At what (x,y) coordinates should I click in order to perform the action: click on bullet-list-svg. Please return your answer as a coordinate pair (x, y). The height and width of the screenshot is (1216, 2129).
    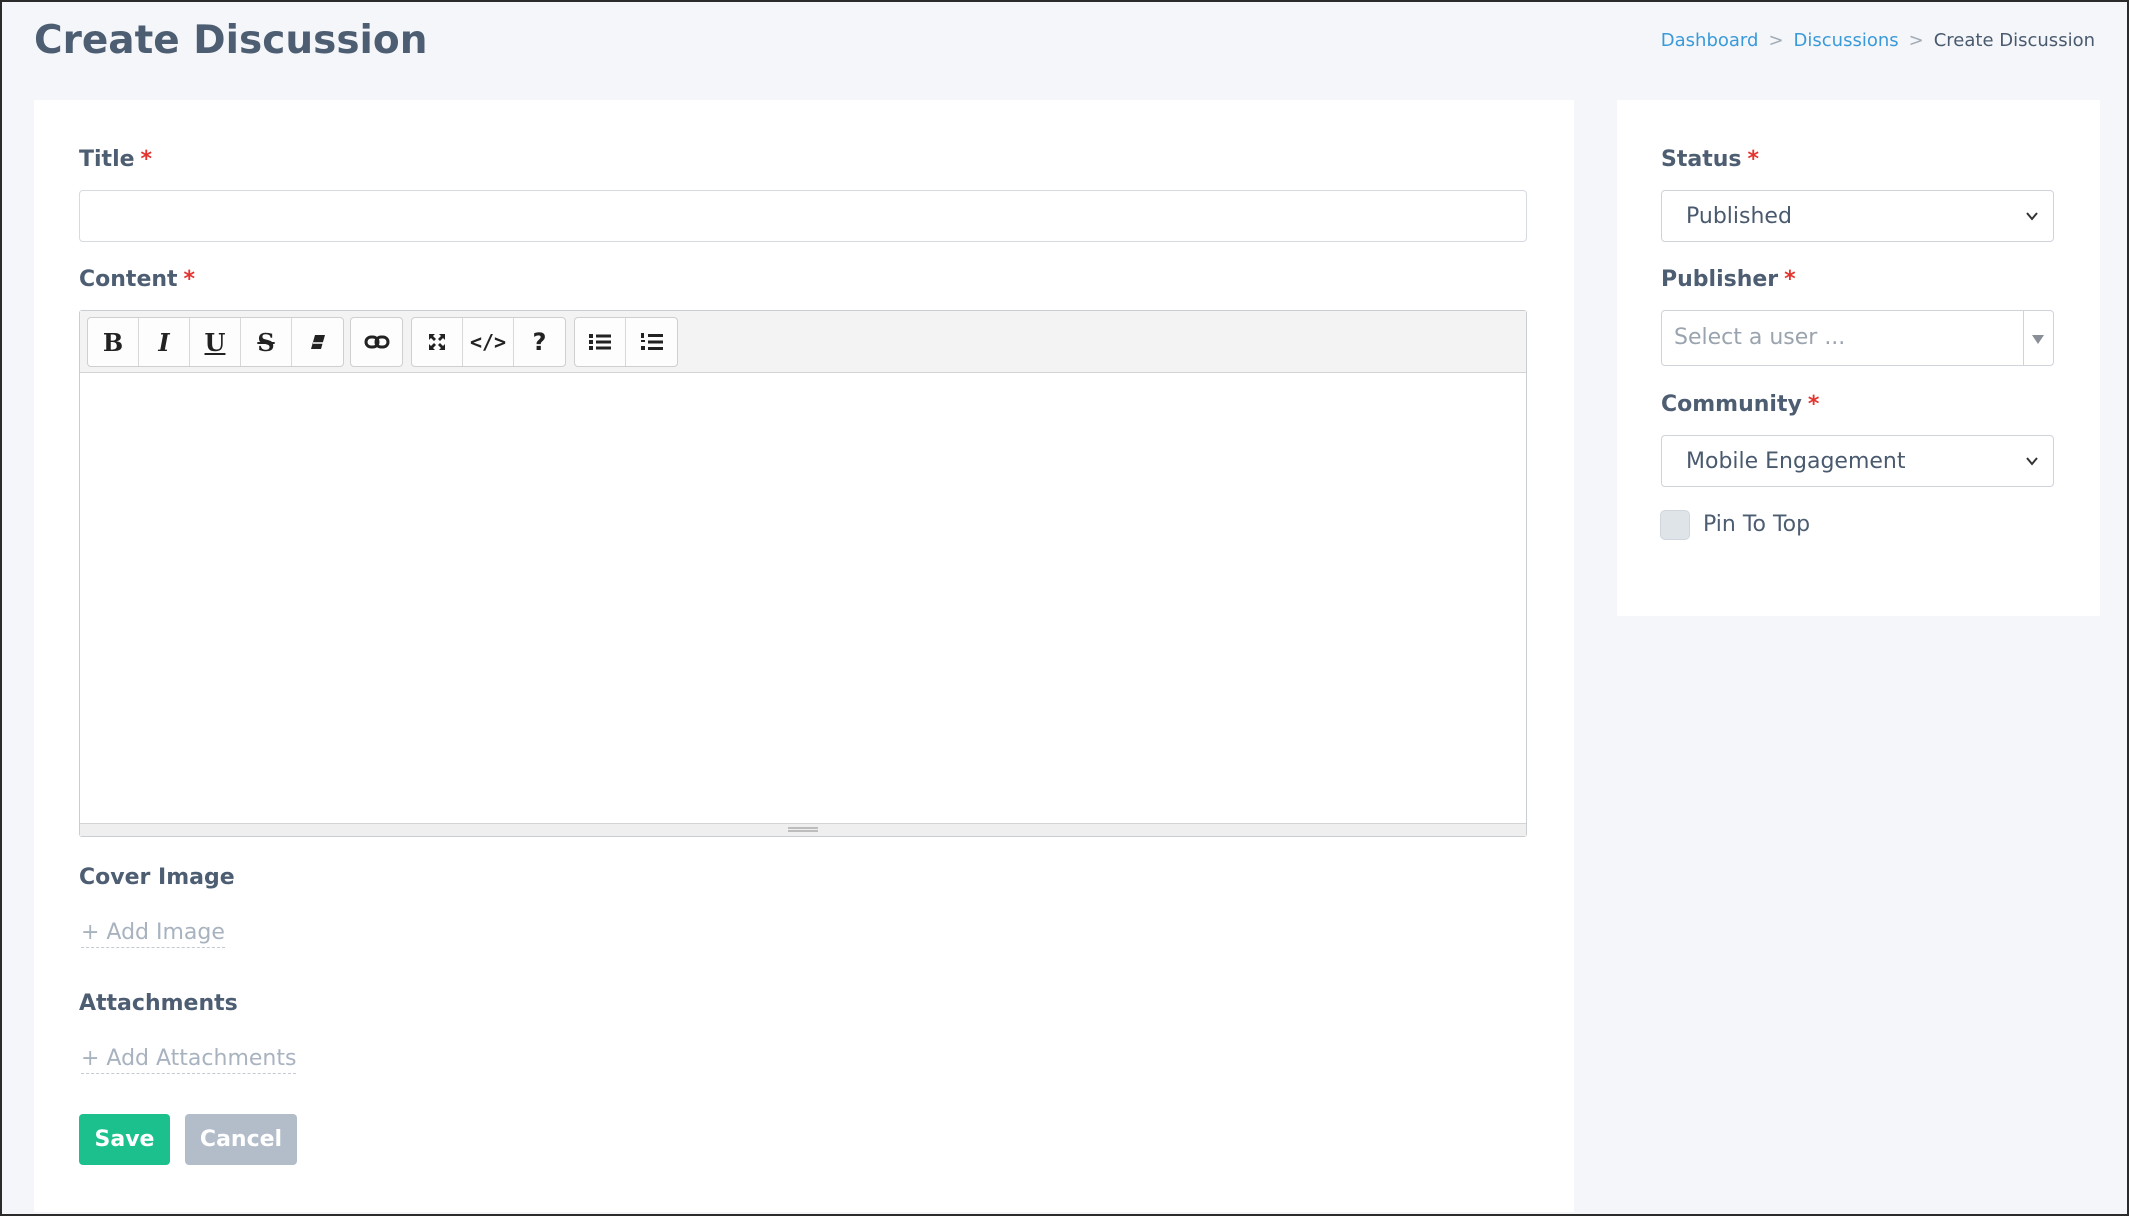
    Looking at the image, I should click on (600, 342).